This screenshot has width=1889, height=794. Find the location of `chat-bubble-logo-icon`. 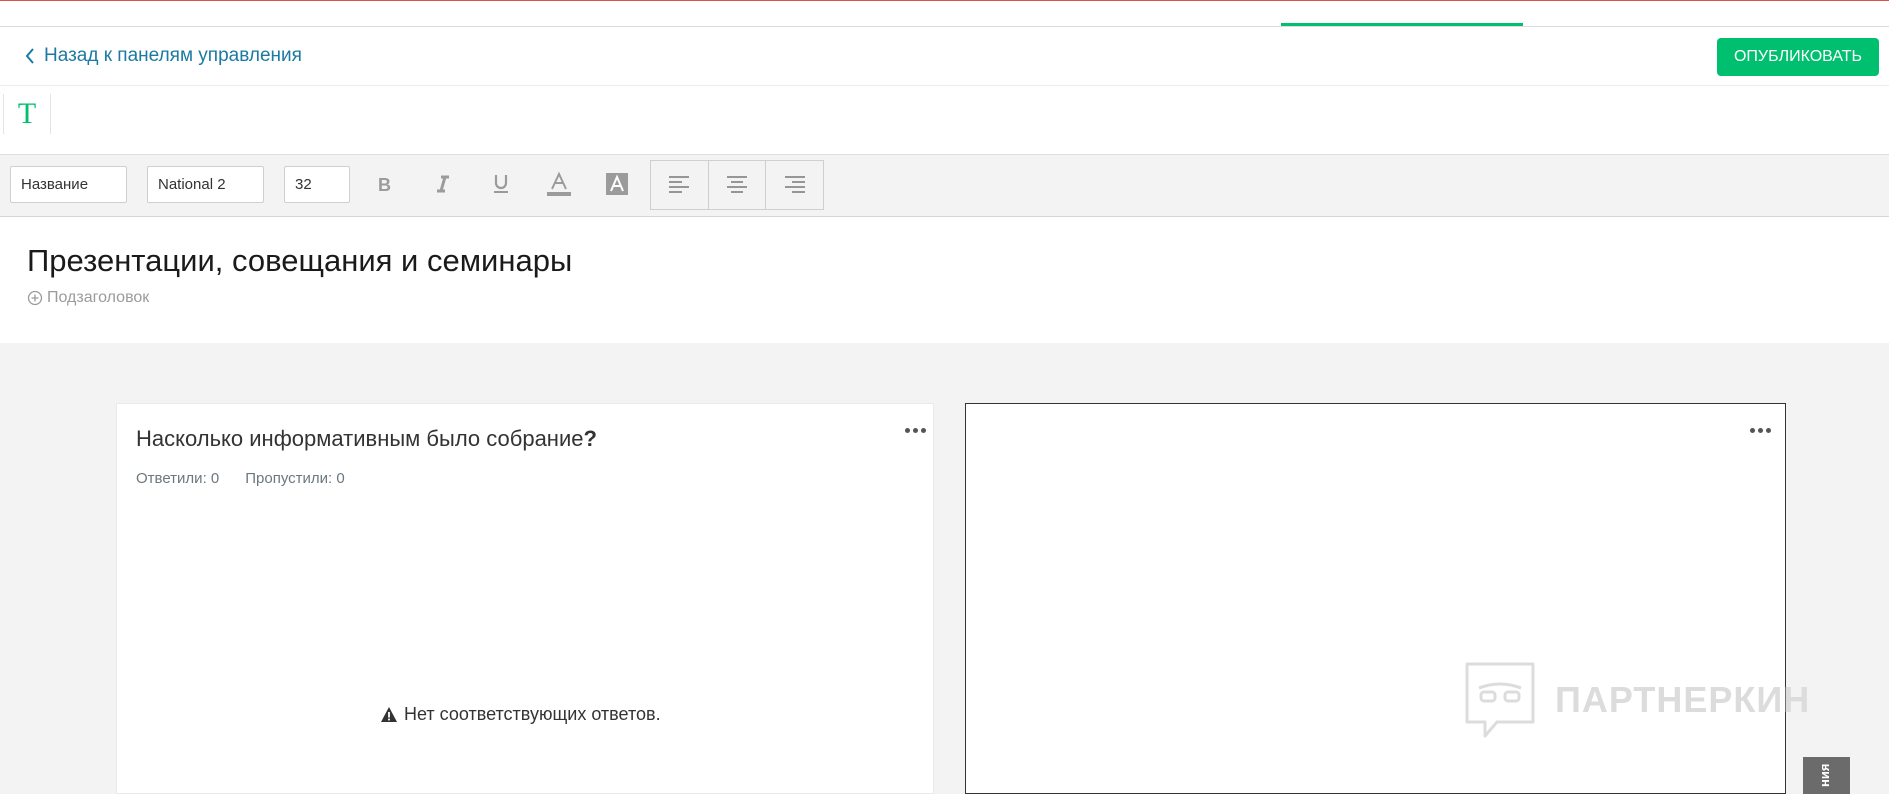

chat-bubble-logo-icon is located at coordinates (1500, 700).